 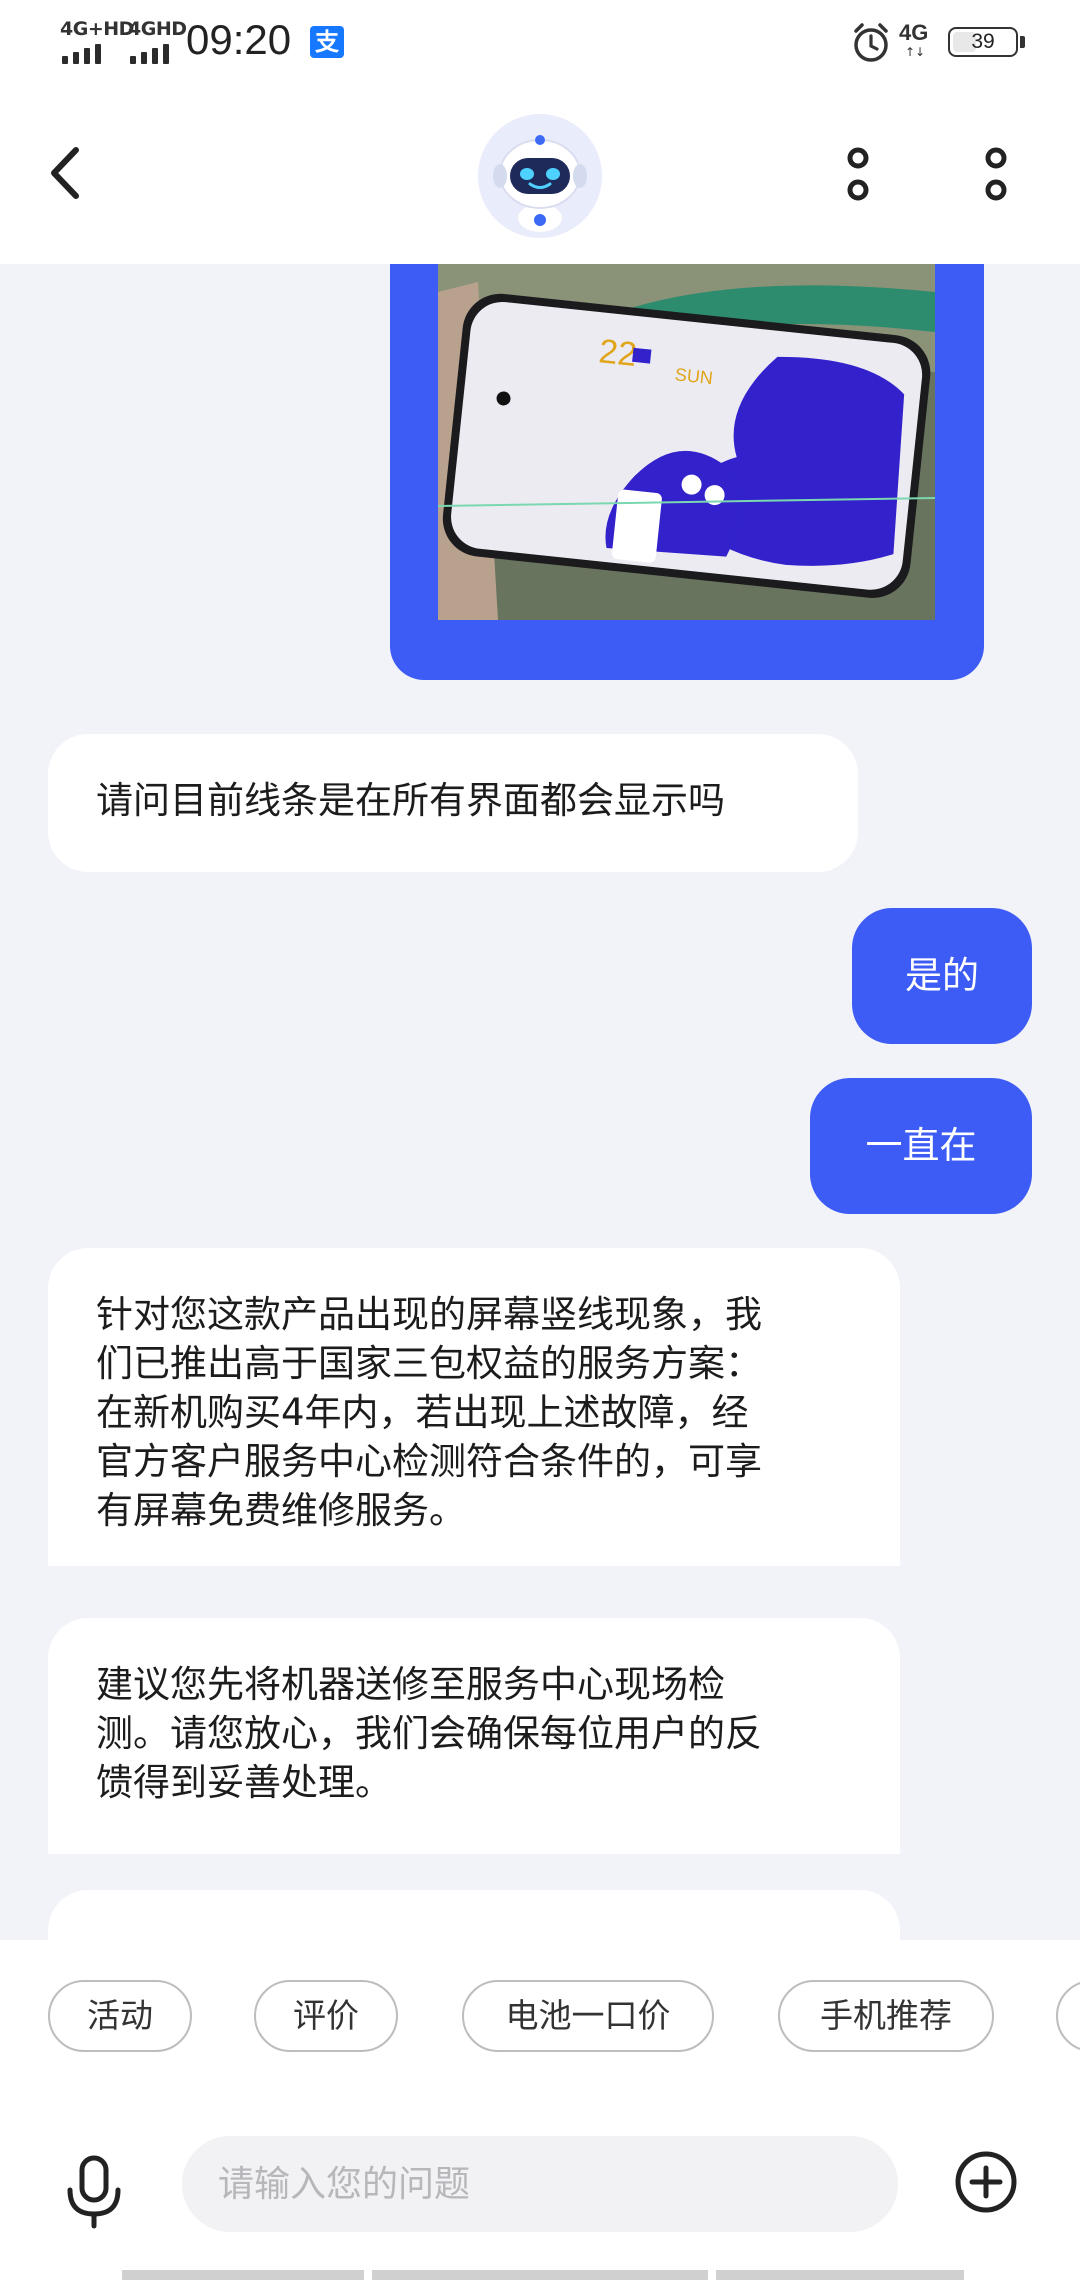 I want to click on phone-photo-image: 22 SUN, so click(x=686, y=442).